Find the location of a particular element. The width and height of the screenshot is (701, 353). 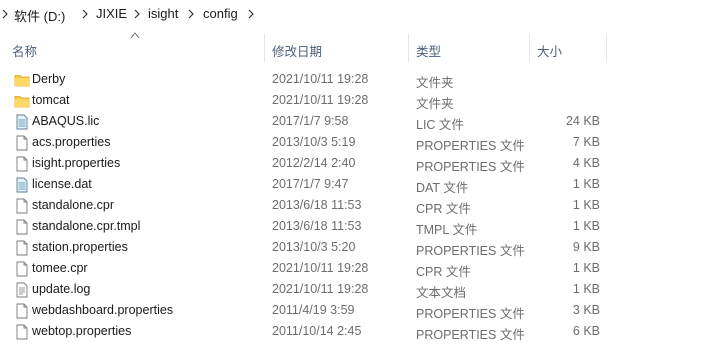

file-size: 3 KB is located at coordinates (586, 310).